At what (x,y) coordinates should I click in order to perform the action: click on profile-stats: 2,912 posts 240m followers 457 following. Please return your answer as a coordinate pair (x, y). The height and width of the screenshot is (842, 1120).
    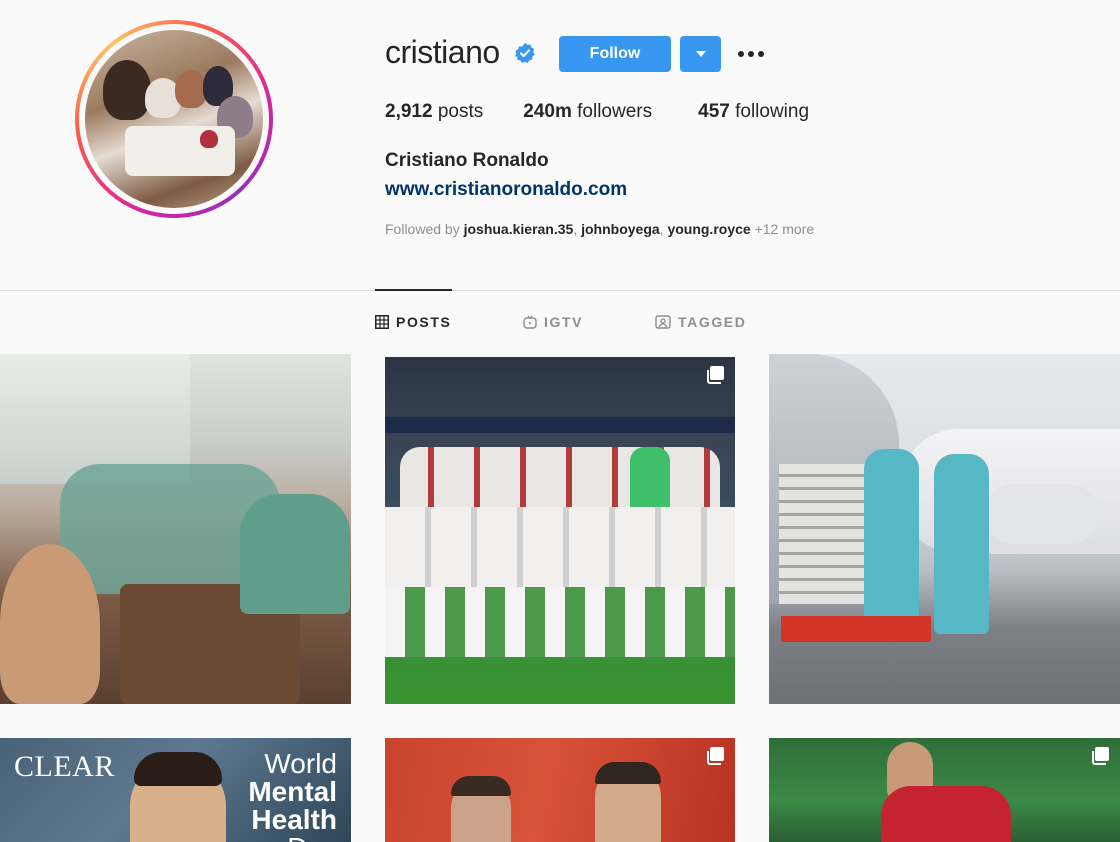
    Looking at the image, I should click on (617, 112).